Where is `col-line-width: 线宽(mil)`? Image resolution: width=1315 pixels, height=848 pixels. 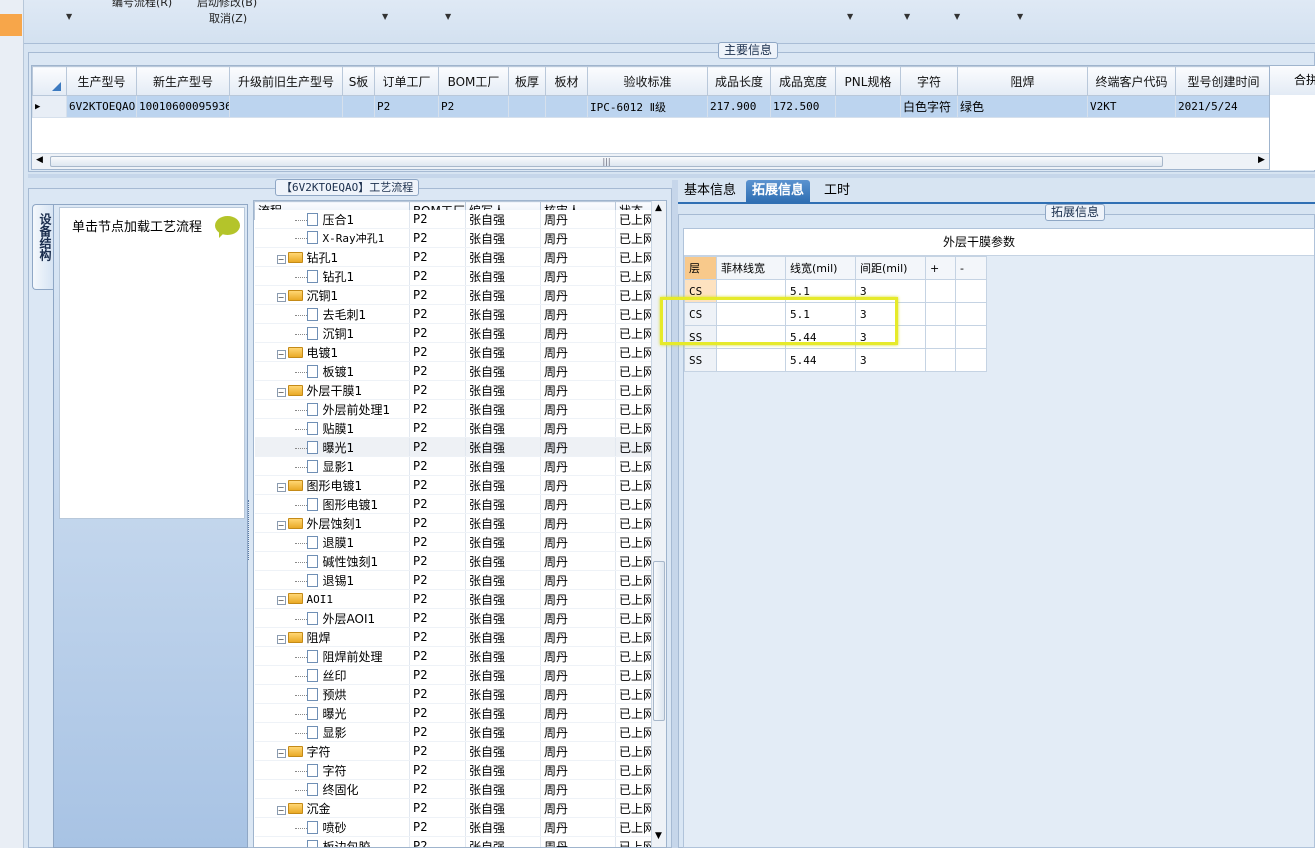
col-line-width: 线宽(mil) is located at coordinates (820, 268).